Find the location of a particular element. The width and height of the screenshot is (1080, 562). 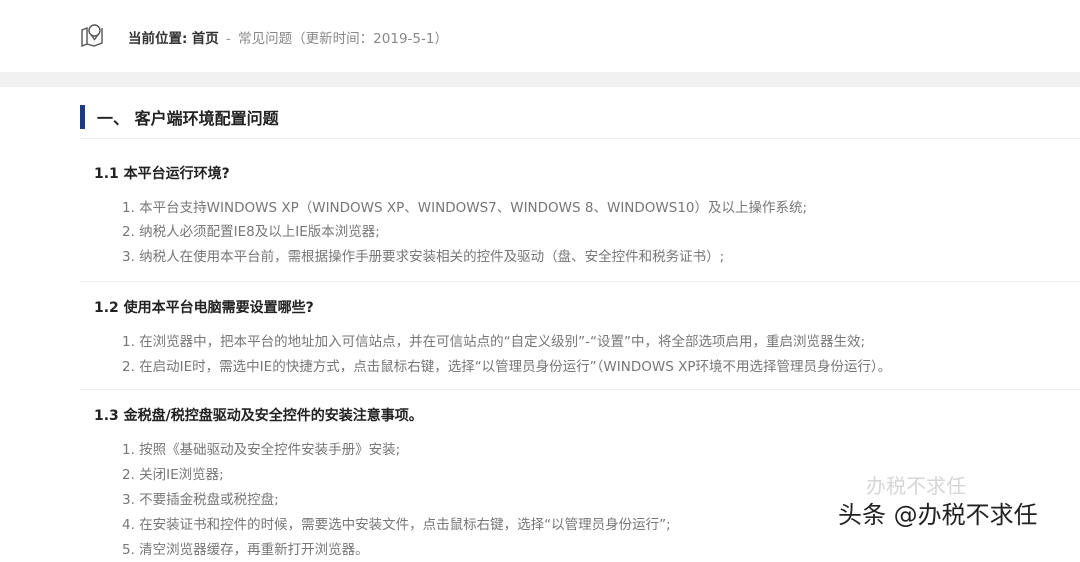

map-pin-icon is located at coordinates (92, 36).